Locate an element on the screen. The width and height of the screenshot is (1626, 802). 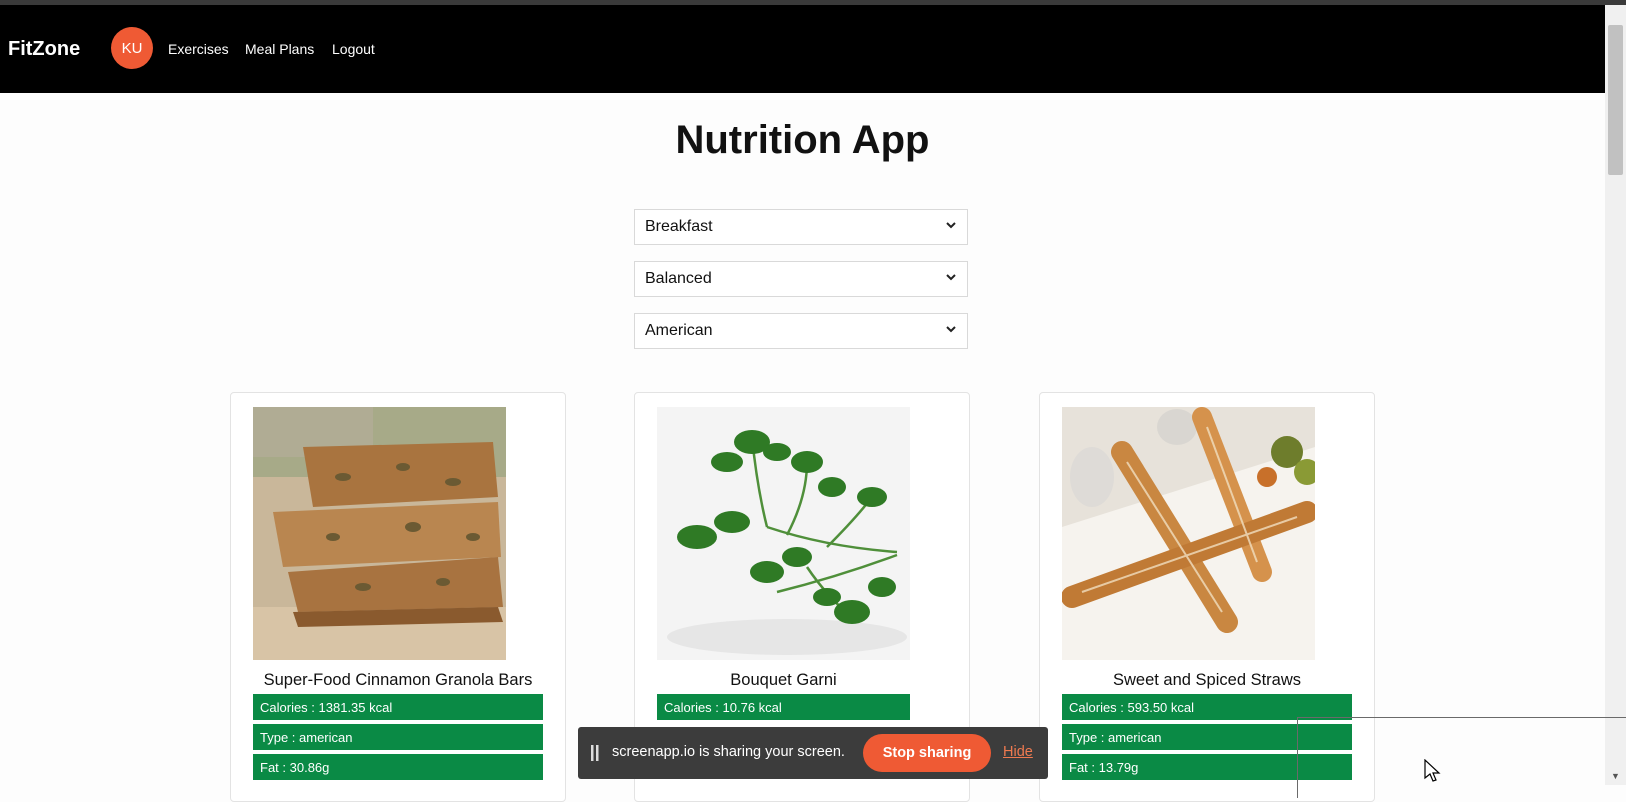
cuisine-select: American is located at coordinates (801, 331).